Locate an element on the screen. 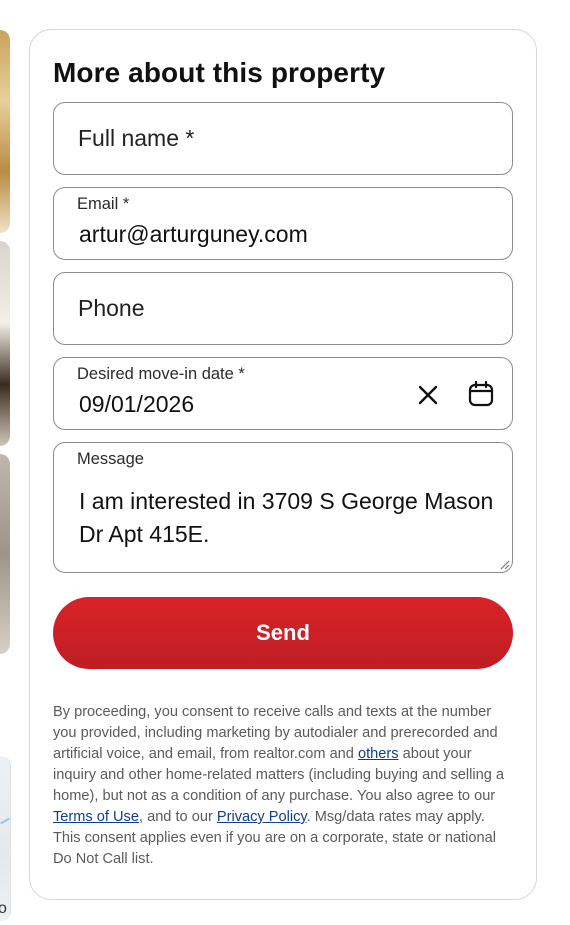  move-in-date-label: Desired move-in date * is located at coordinates (161, 374).